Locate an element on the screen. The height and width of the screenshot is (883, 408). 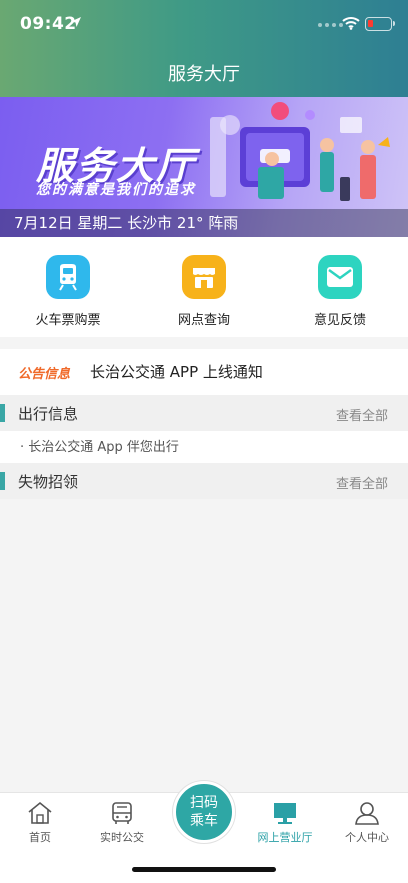
notice-text: 长治公交通 APP 上线通知 is located at coordinates (176, 371).